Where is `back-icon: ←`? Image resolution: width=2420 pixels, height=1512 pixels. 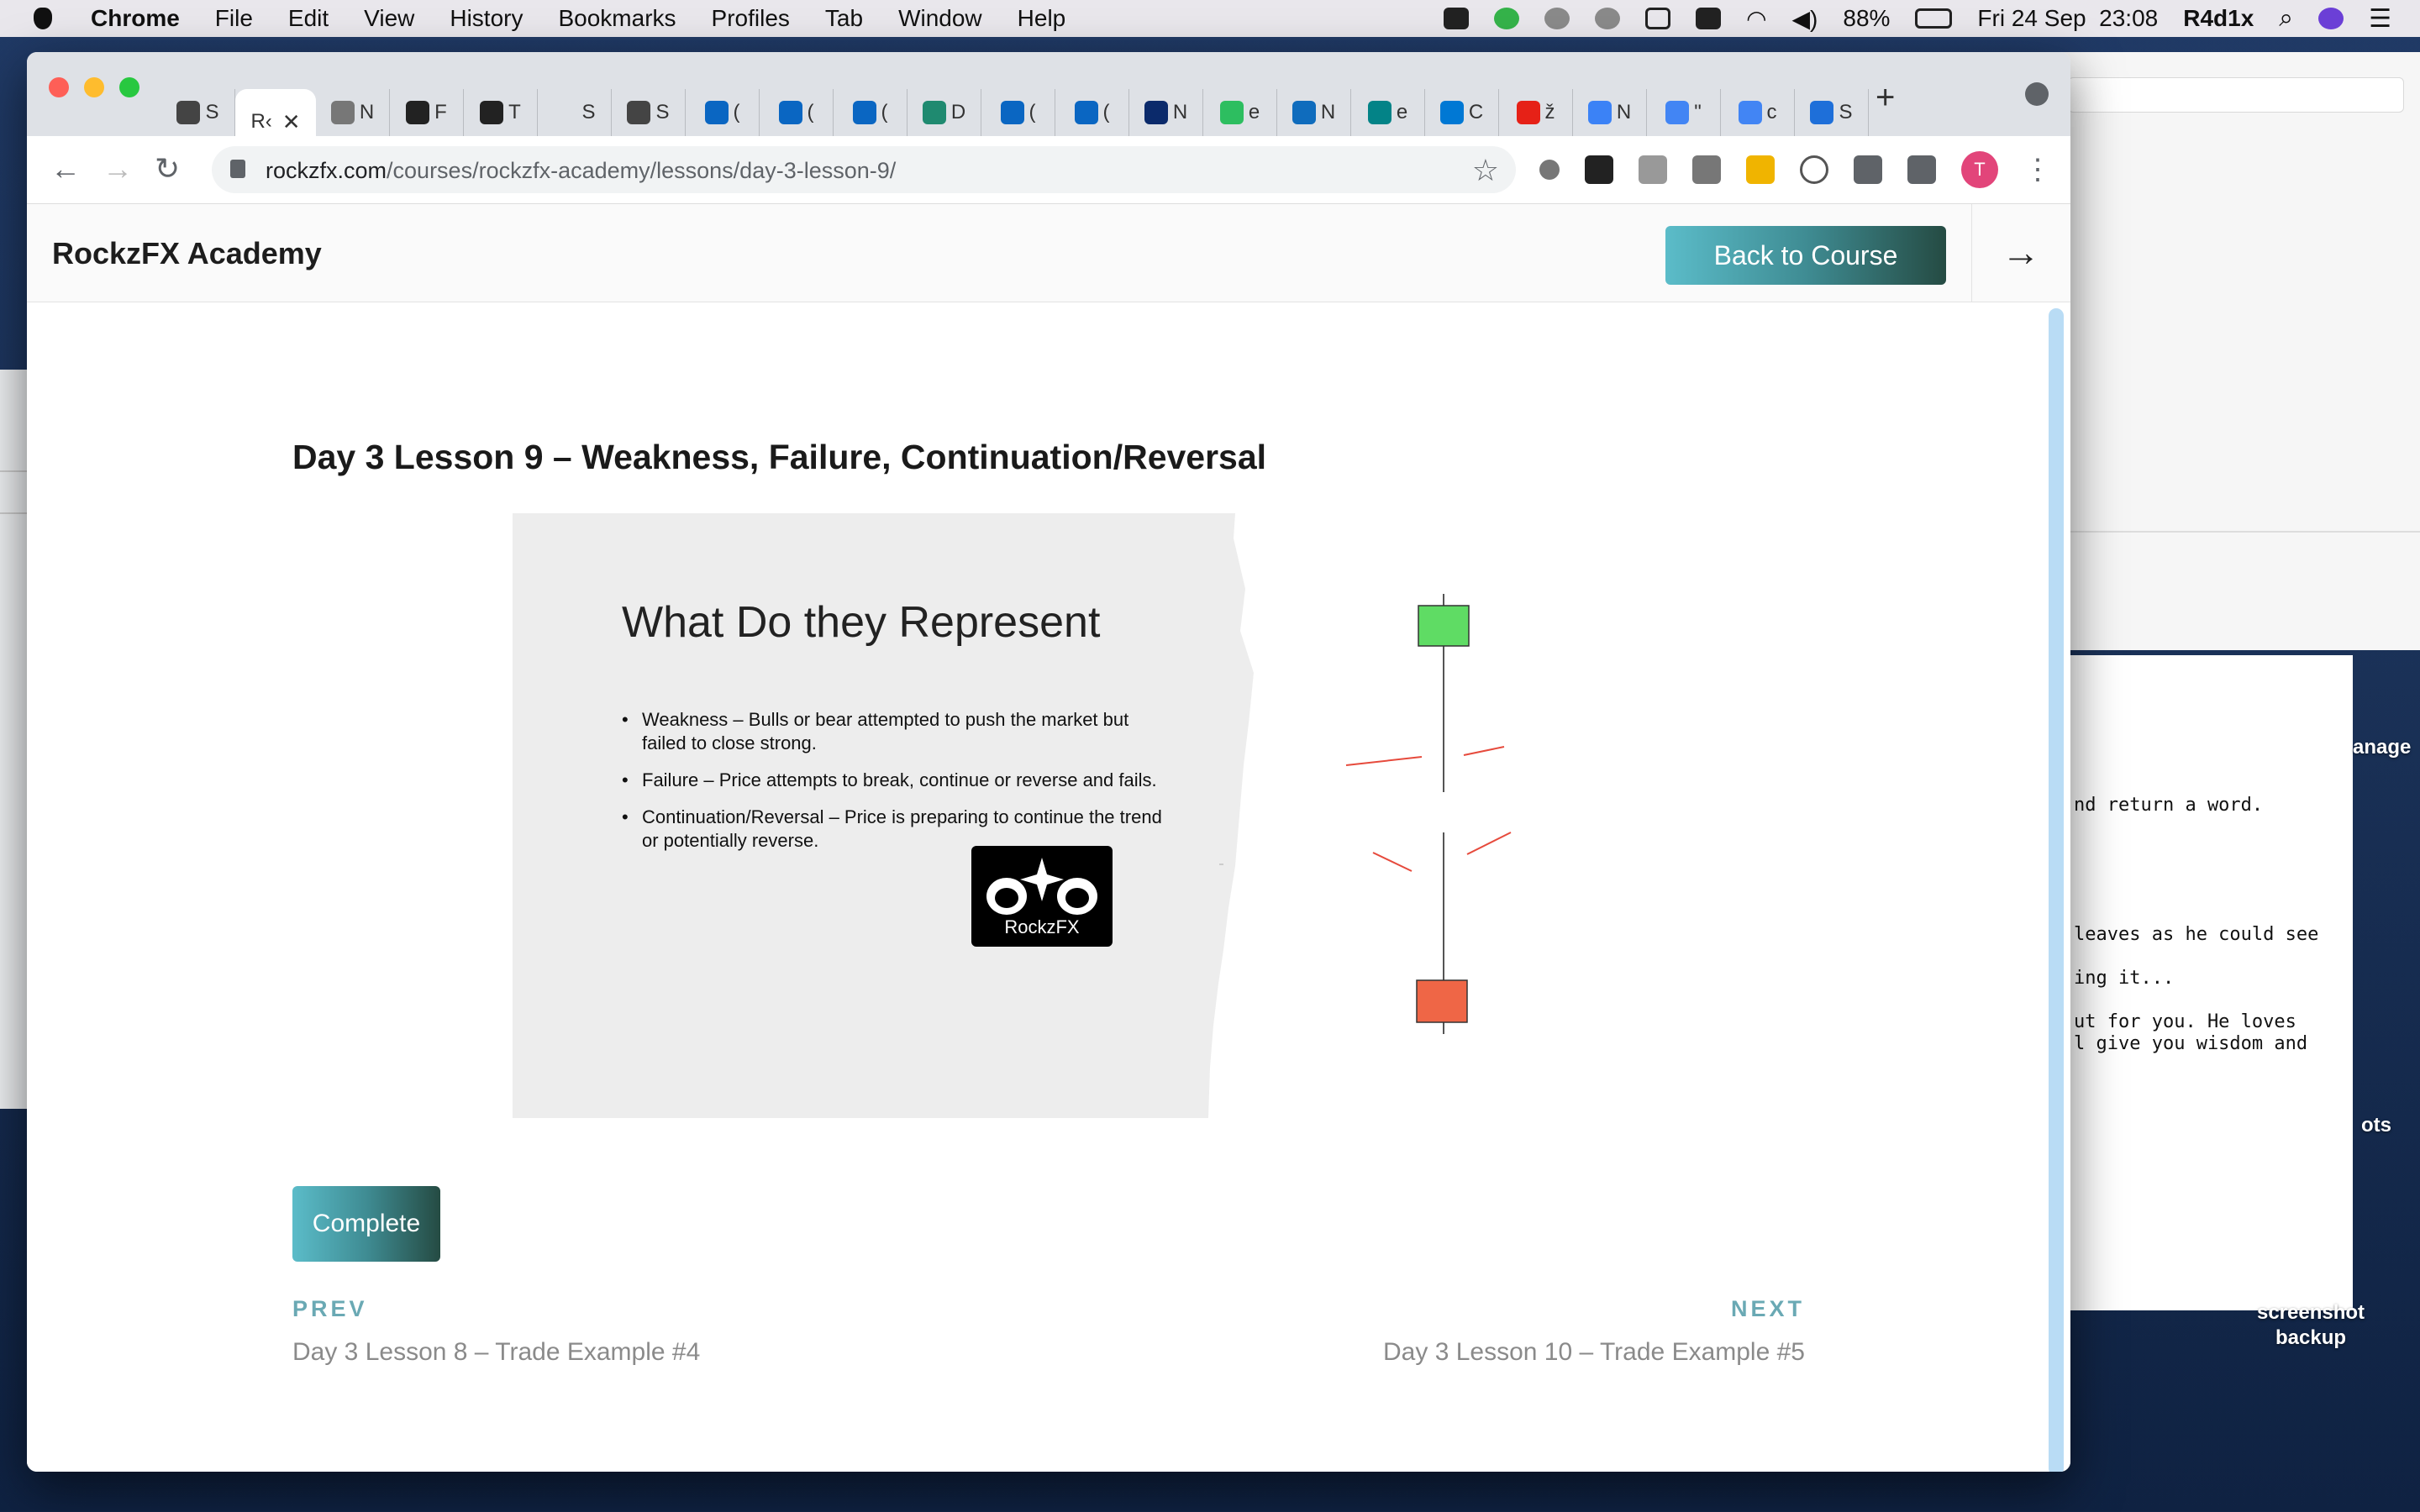 back-icon: ← is located at coordinates (65, 168).